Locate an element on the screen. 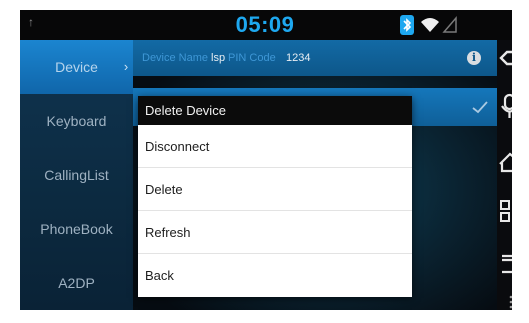  usb-icon: ↑ is located at coordinates (31, 22).